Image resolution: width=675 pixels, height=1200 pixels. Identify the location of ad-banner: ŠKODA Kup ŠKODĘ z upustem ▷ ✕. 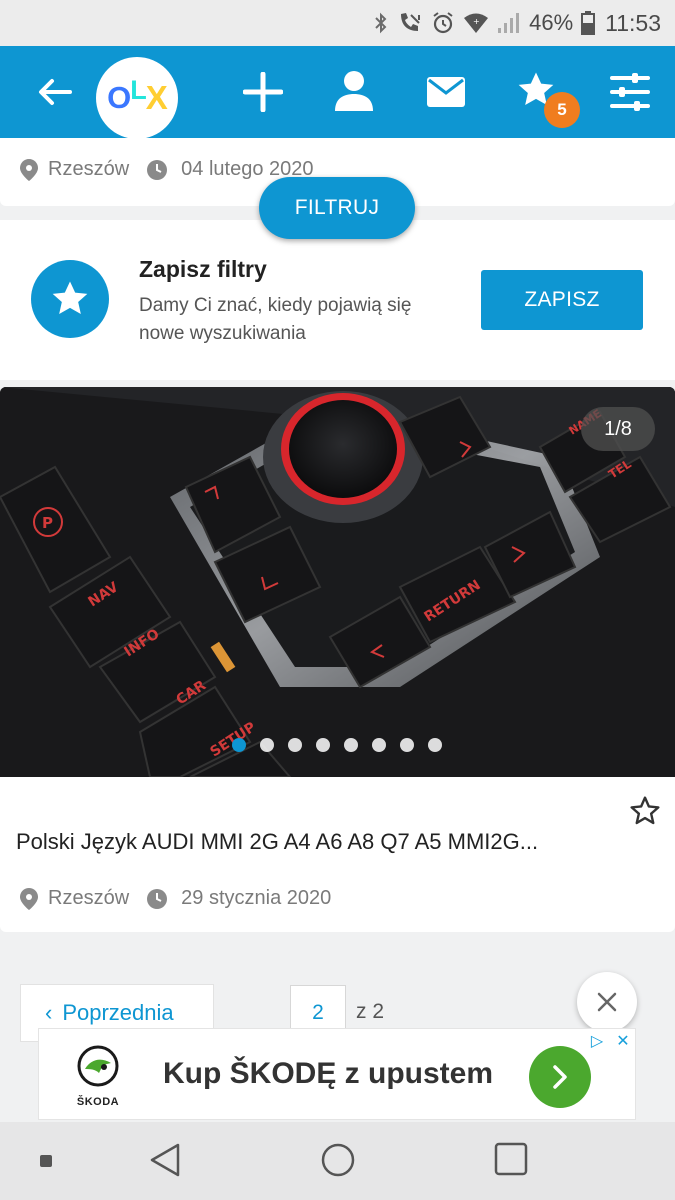
(337, 1074).